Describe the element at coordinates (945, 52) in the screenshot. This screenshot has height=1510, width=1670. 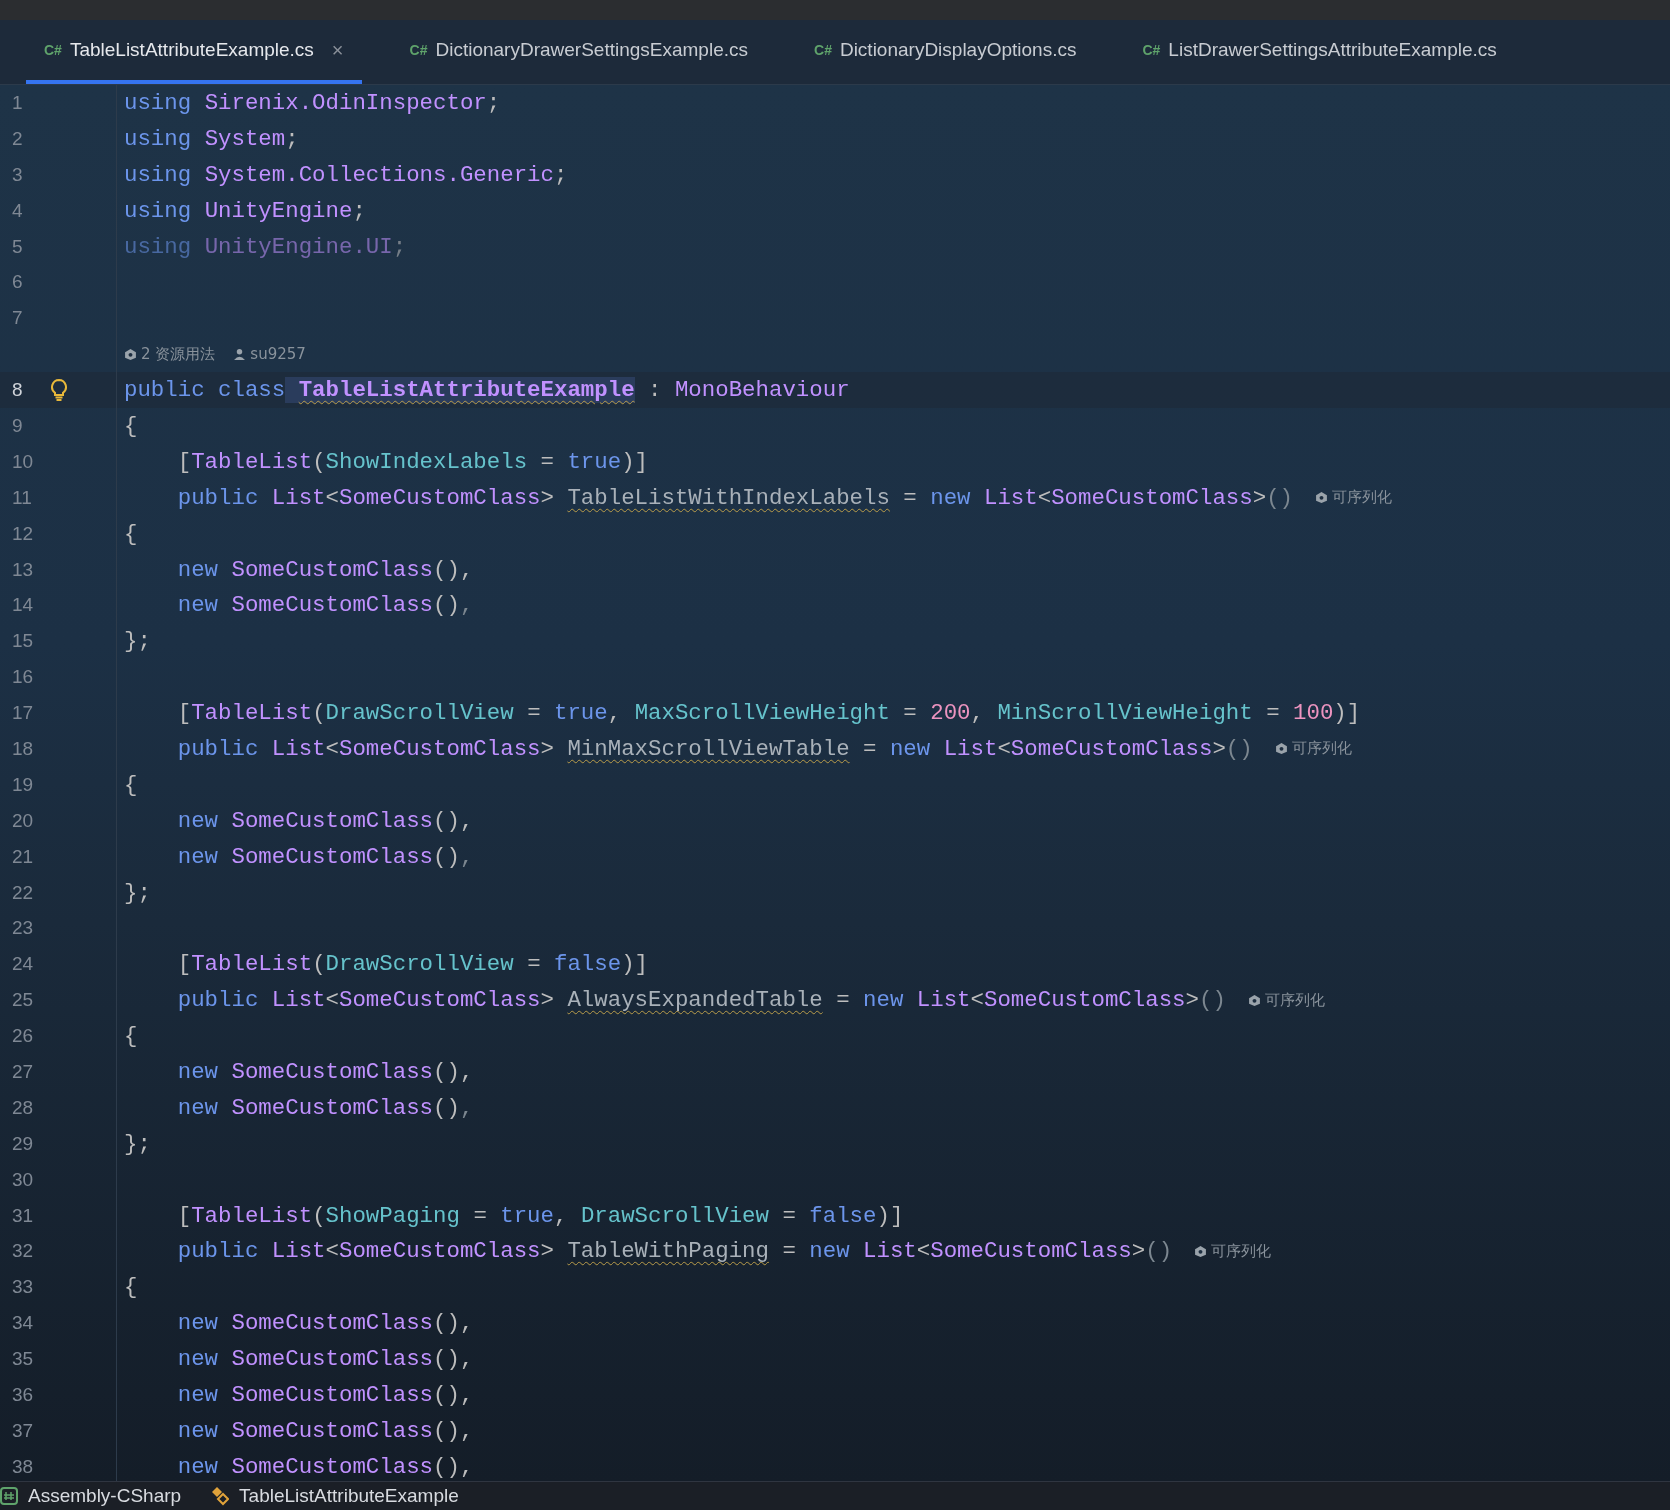
I see `file-tab: C# DictionaryDisplayOptions.cs` at that location.